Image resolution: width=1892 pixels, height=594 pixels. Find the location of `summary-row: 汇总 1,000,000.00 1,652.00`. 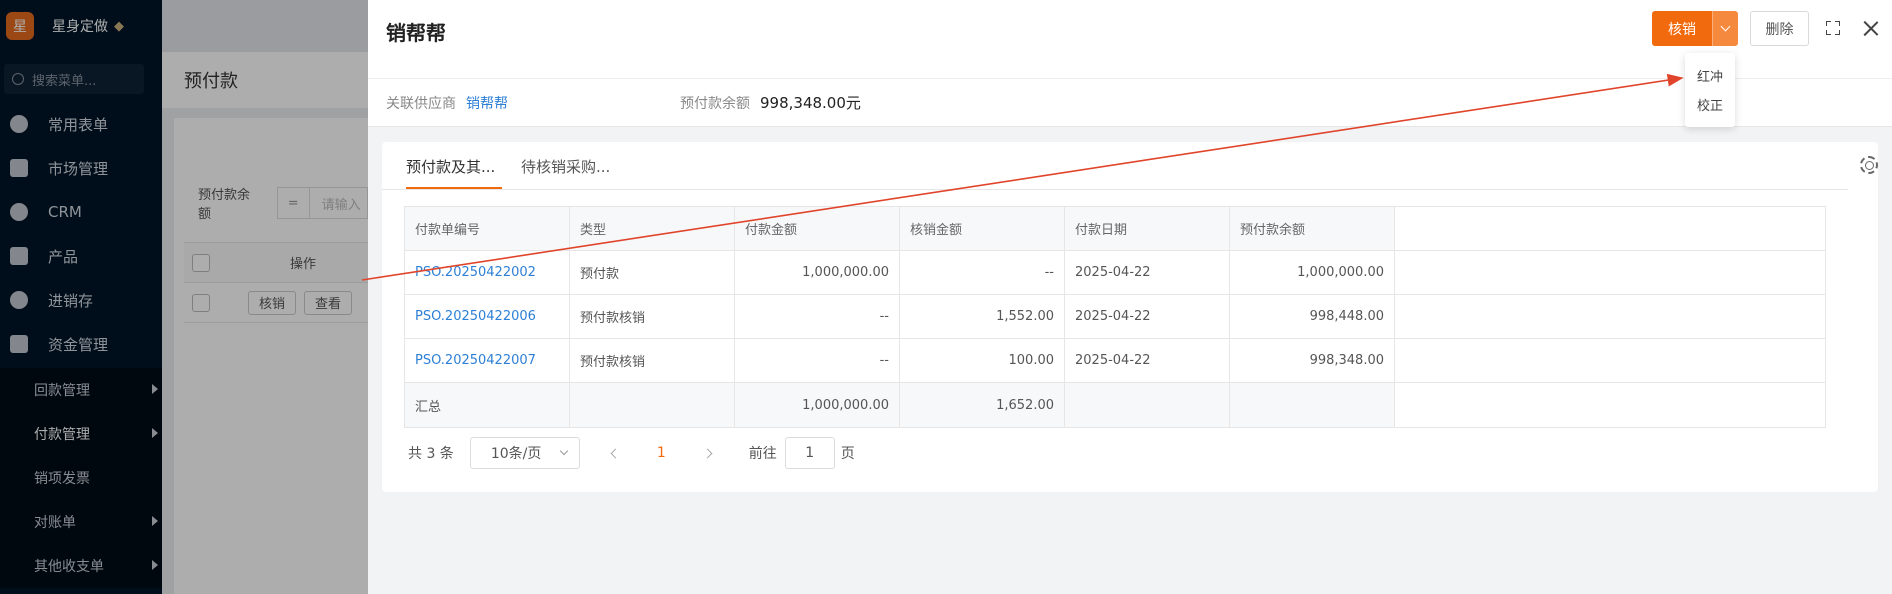

summary-row: 汇总 1,000,000.00 1,652.00 is located at coordinates (1115, 405).